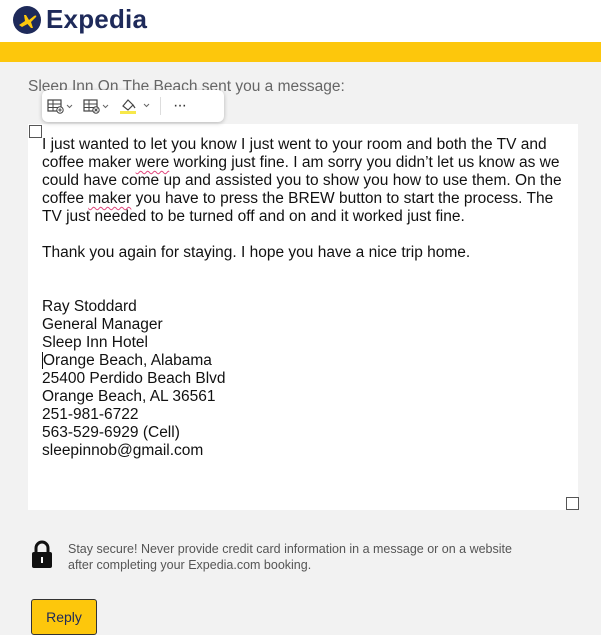  Describe the element at coordinates (300, 21) in the screenshot. I see `header-bar: Expedia` at that location.